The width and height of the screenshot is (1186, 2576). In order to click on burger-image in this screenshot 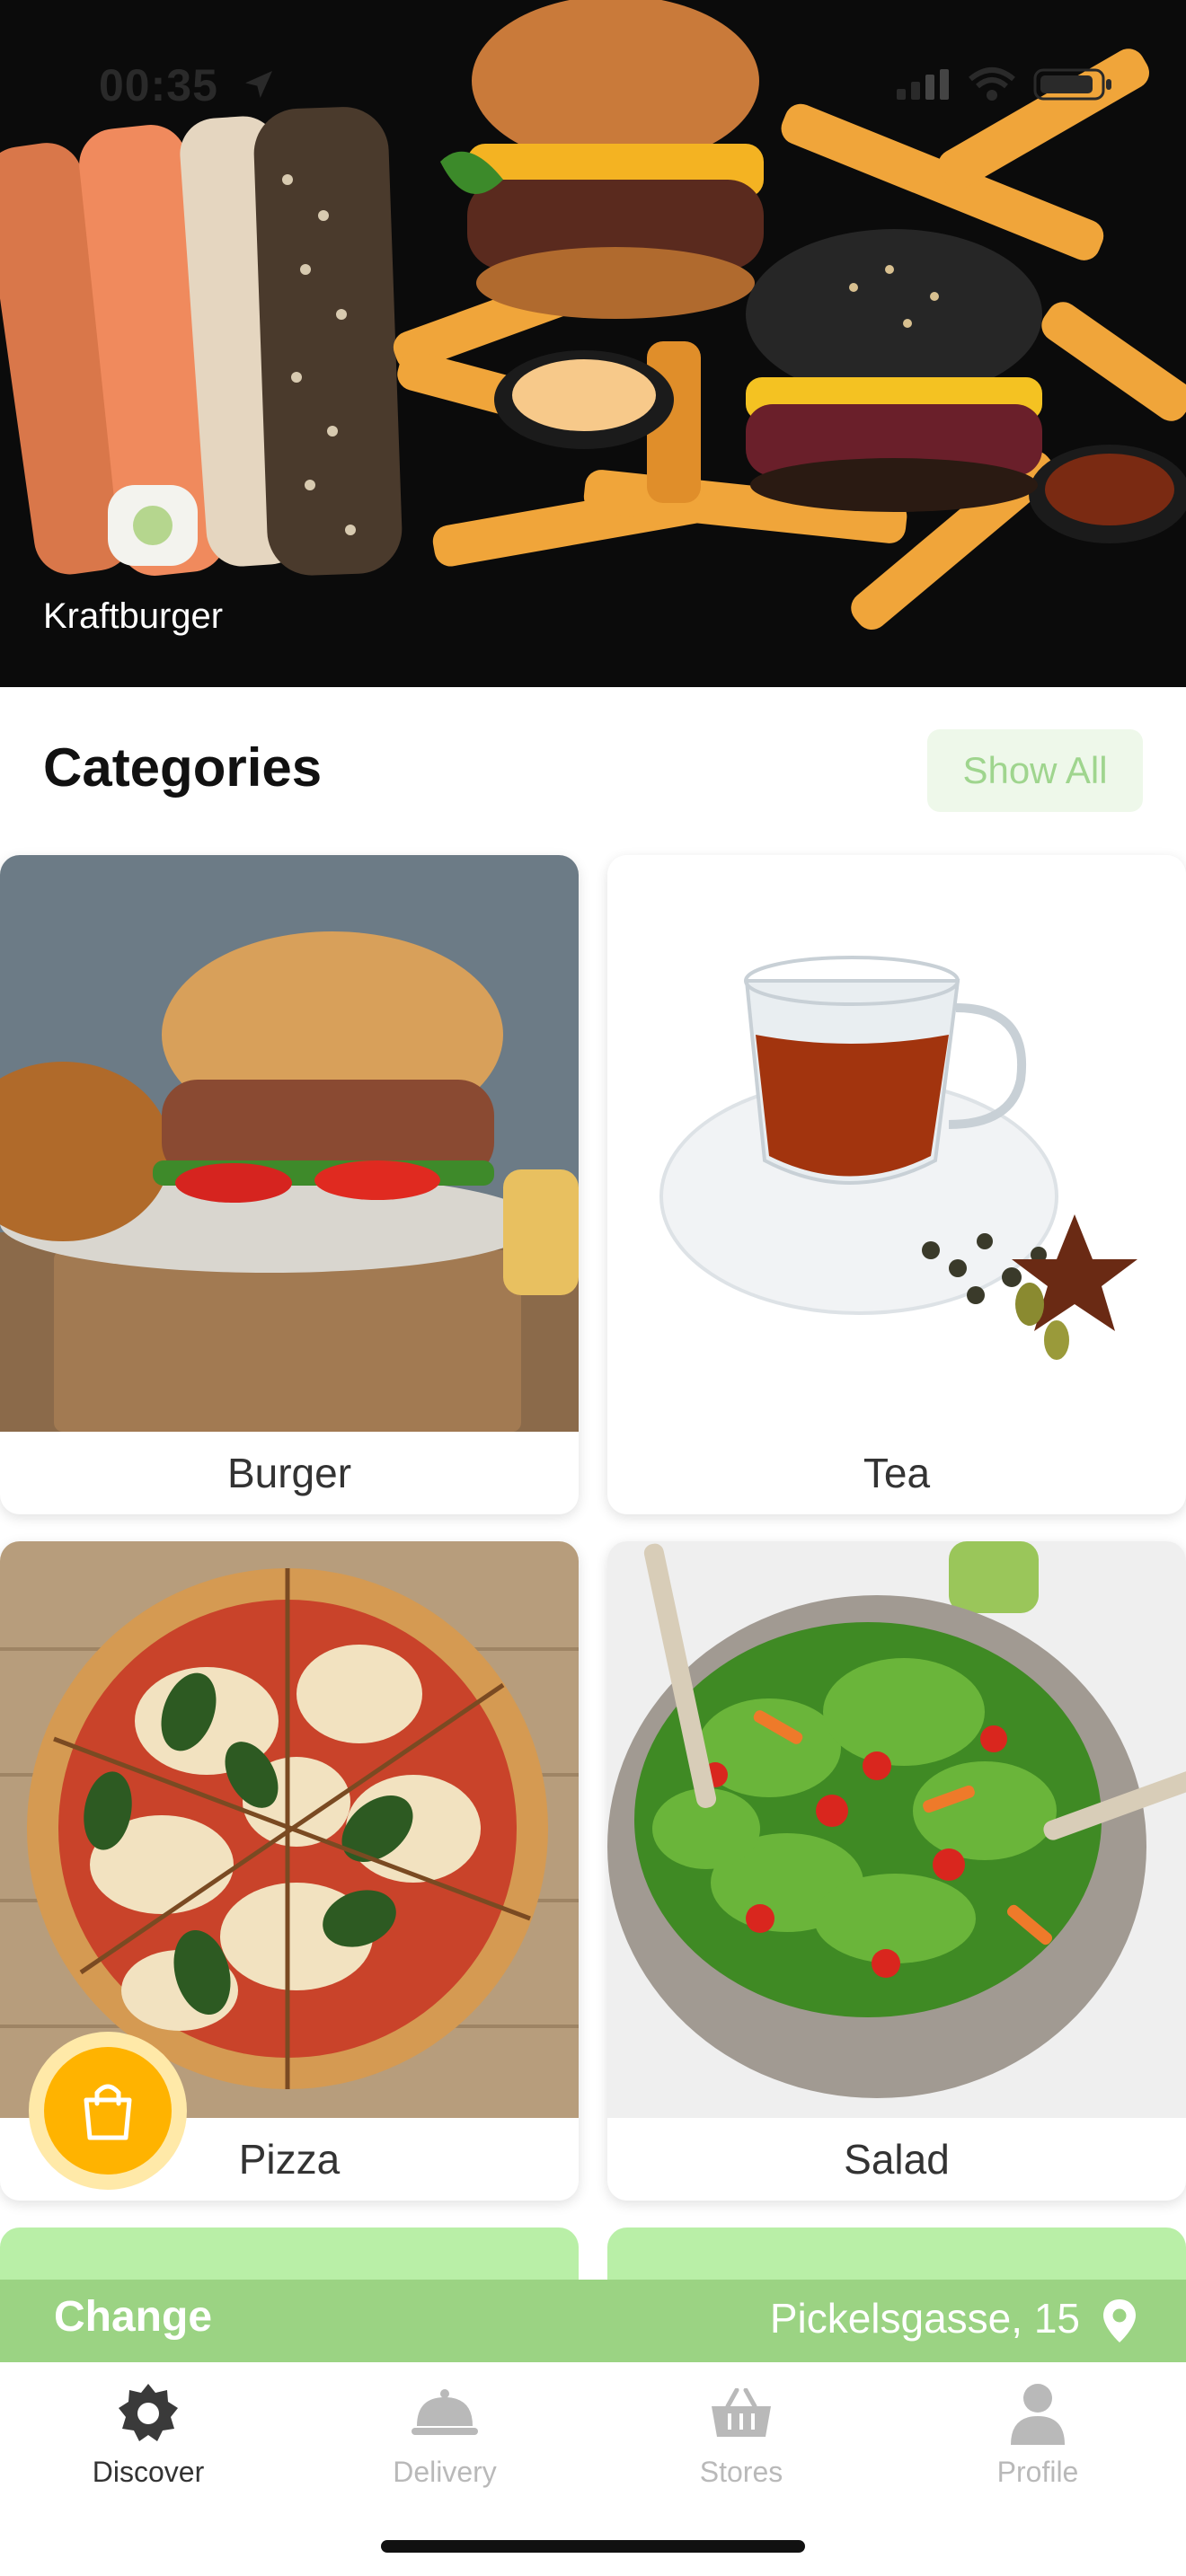, I will do `click(289, 1143)`.